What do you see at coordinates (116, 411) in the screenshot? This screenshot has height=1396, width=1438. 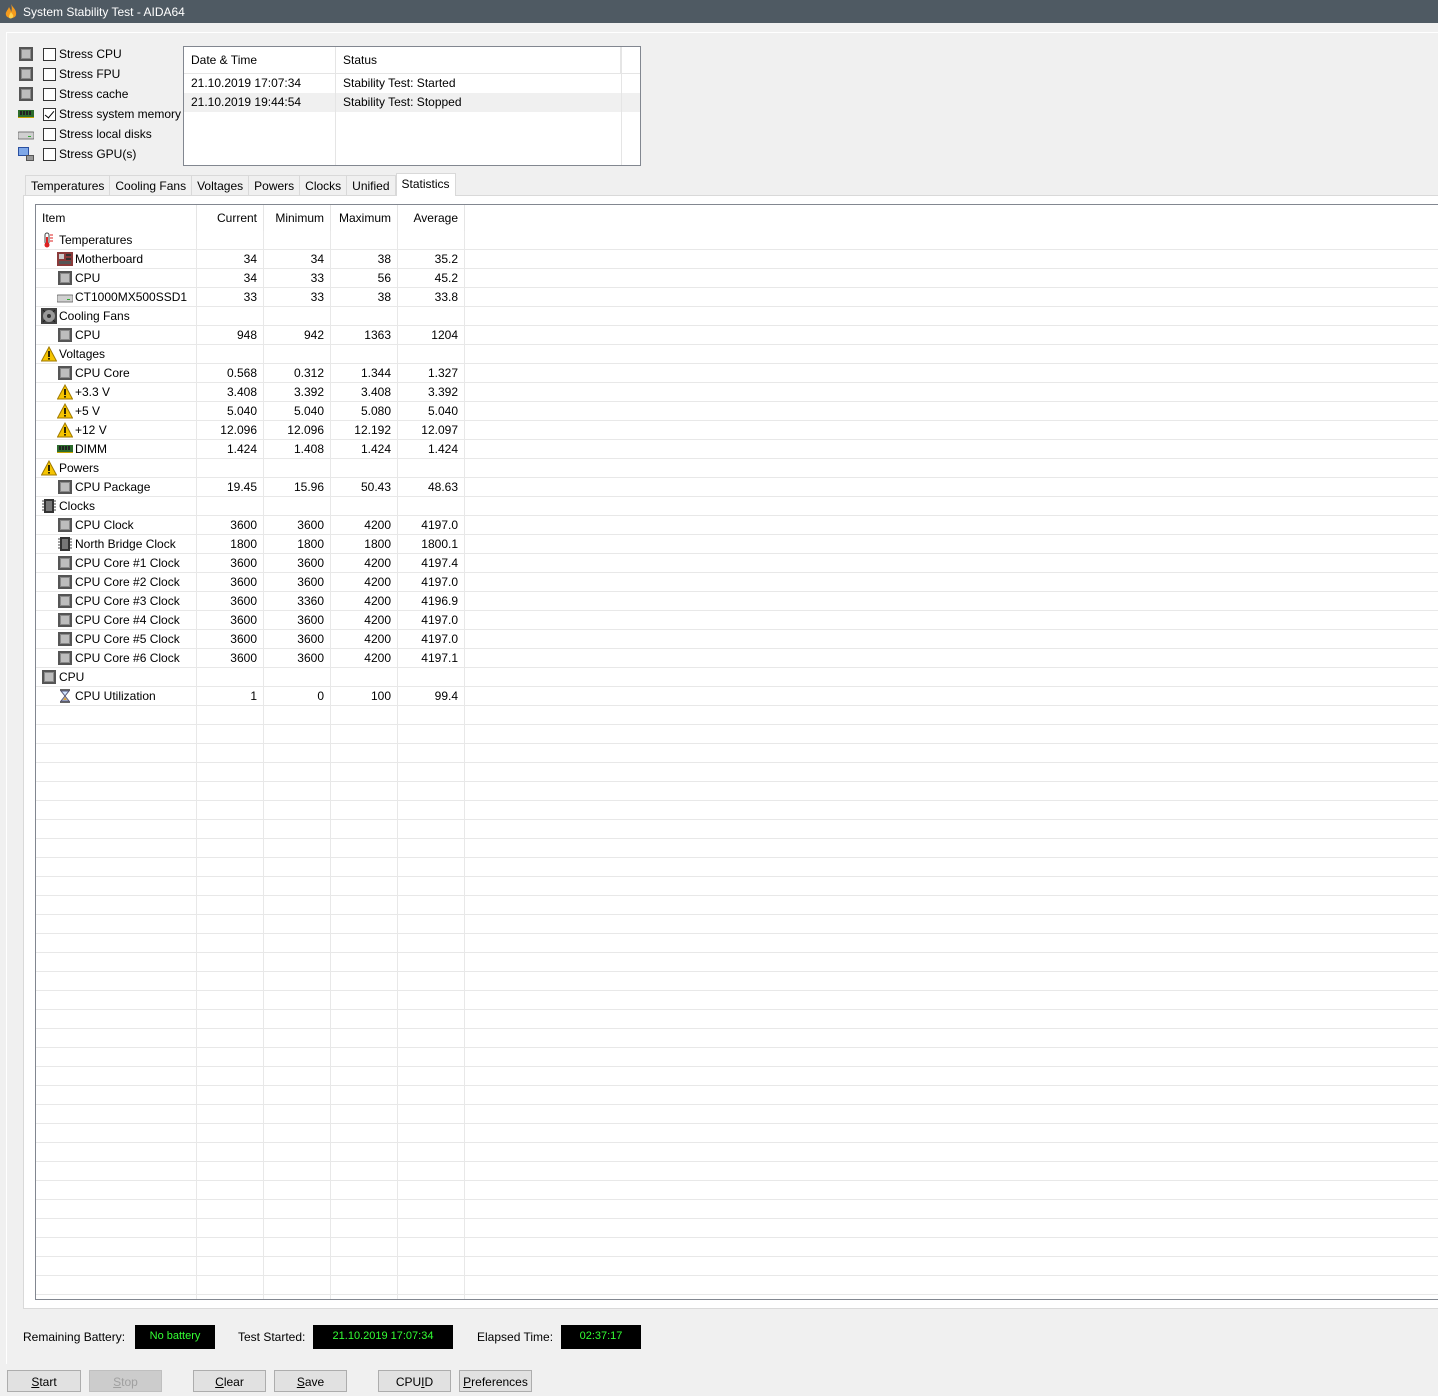 I see `row-item: +5 V` at bounding box center [116, 411].